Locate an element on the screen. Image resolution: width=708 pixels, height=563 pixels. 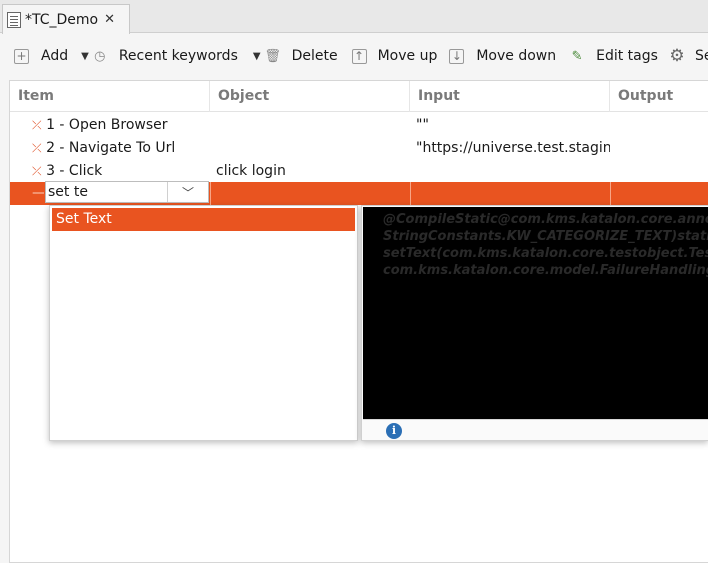
column-header-item: Item is located at coordinates (110, 96).